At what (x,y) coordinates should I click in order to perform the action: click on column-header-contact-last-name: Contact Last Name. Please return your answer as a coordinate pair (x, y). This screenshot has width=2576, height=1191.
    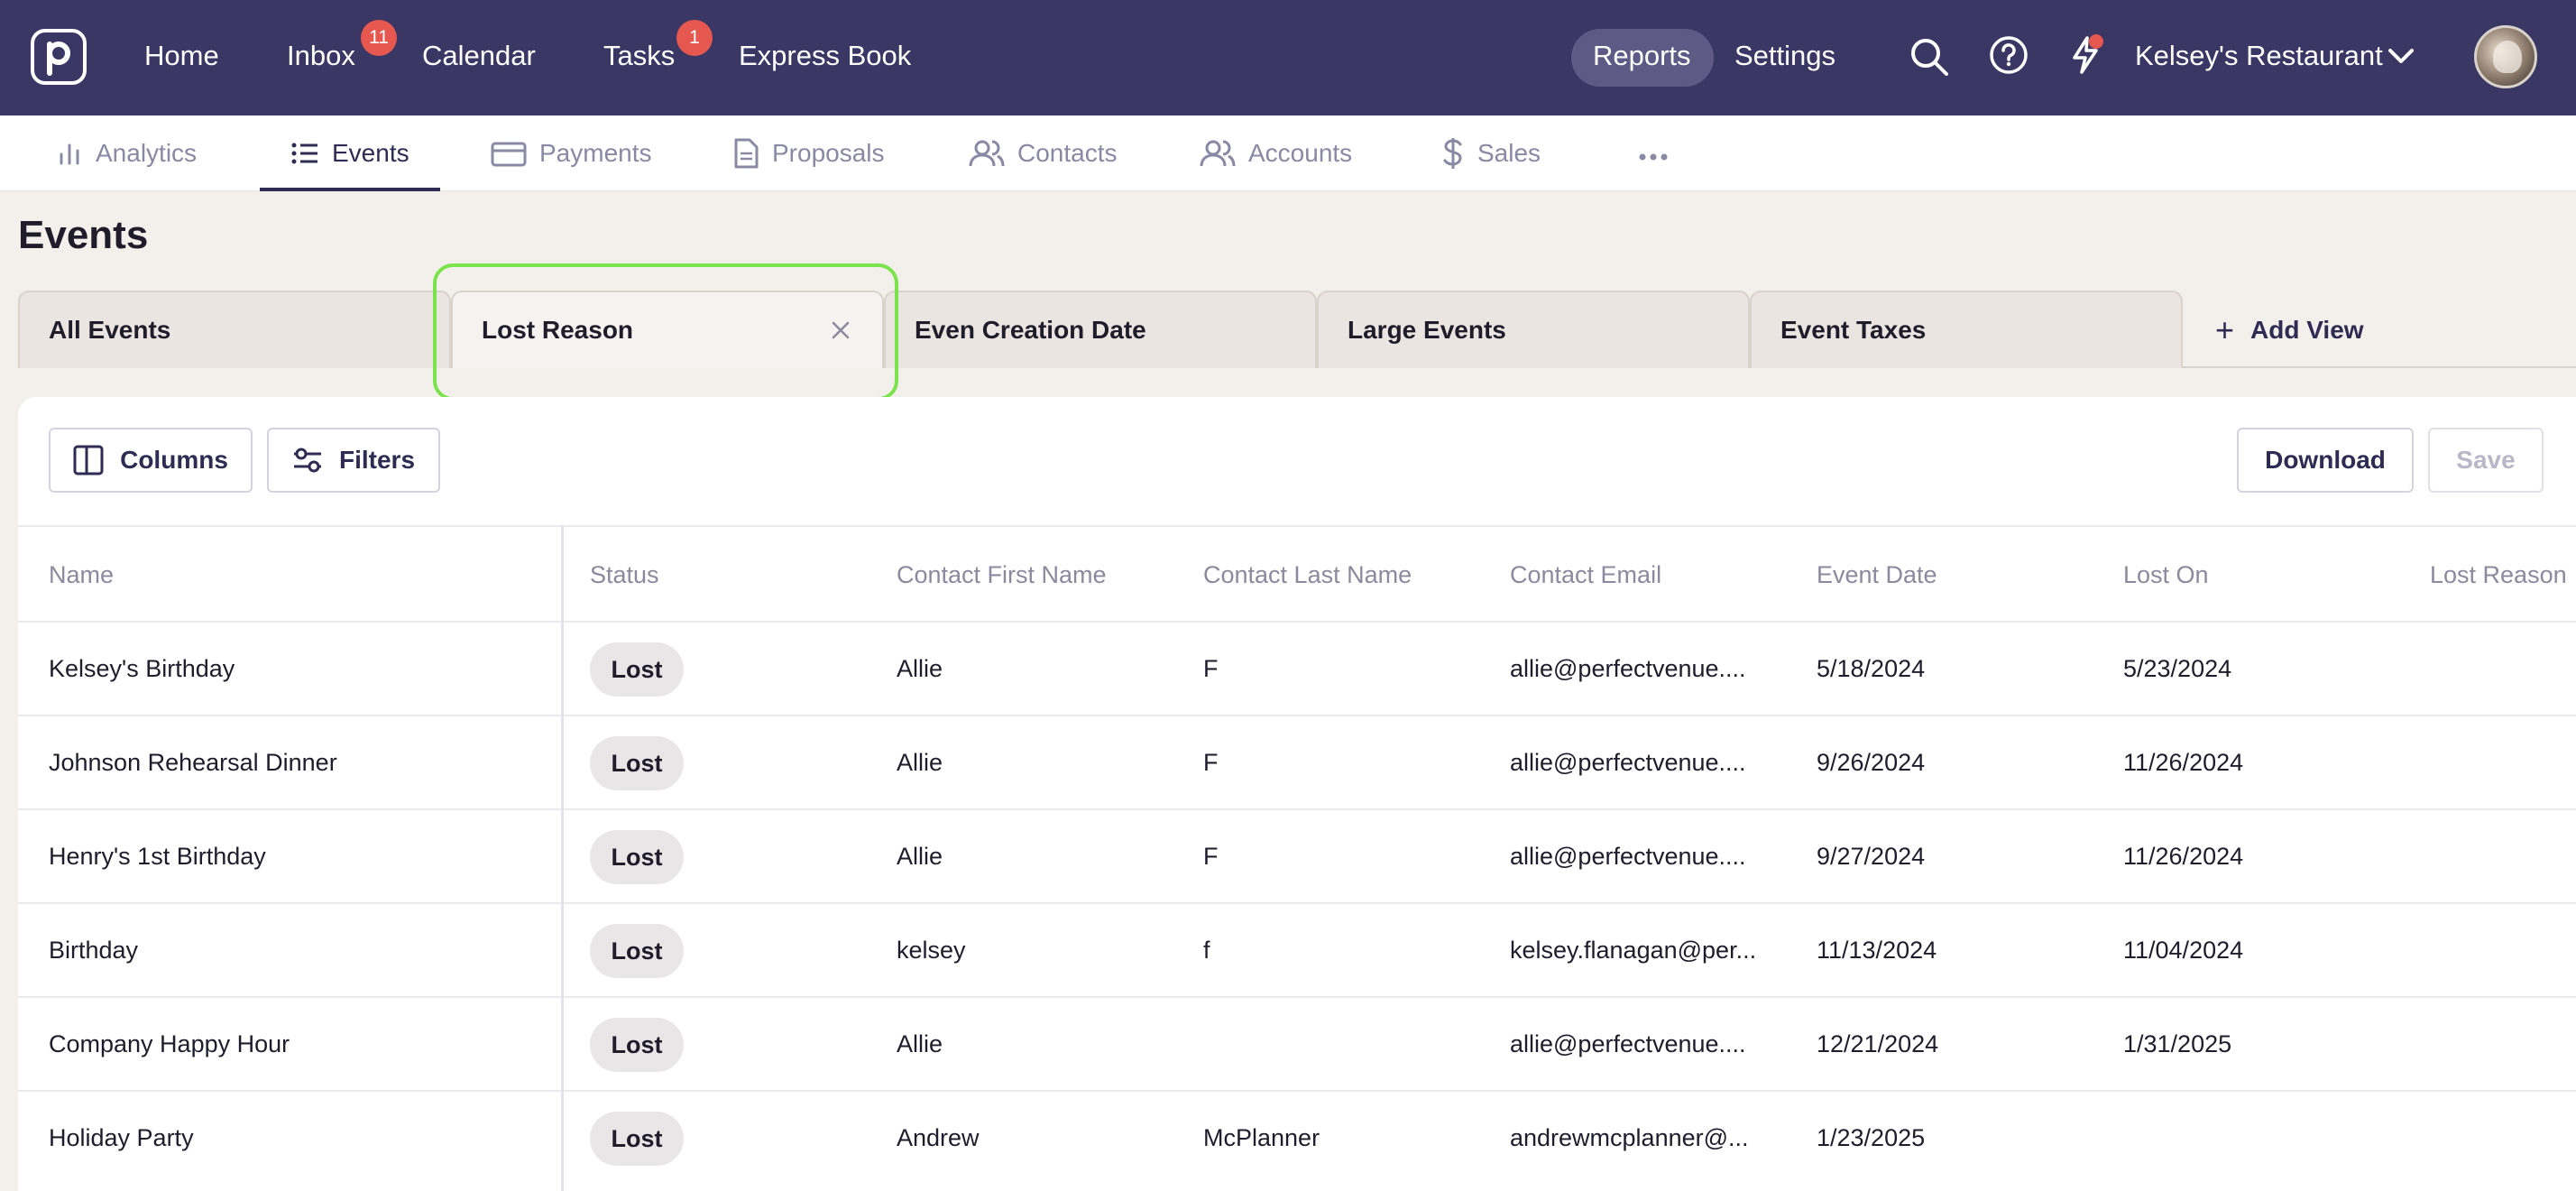
    Looking at the image, I should click on (1307, 575).